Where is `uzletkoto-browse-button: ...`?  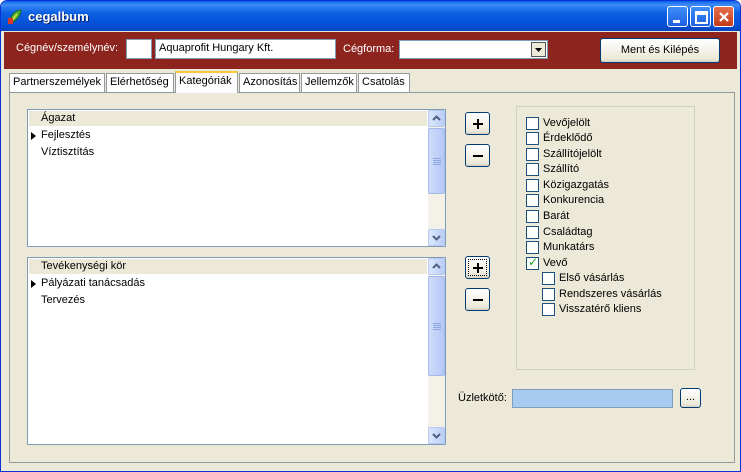 uzletkoto-browse-button: ... is located at coordinates (690, 398).